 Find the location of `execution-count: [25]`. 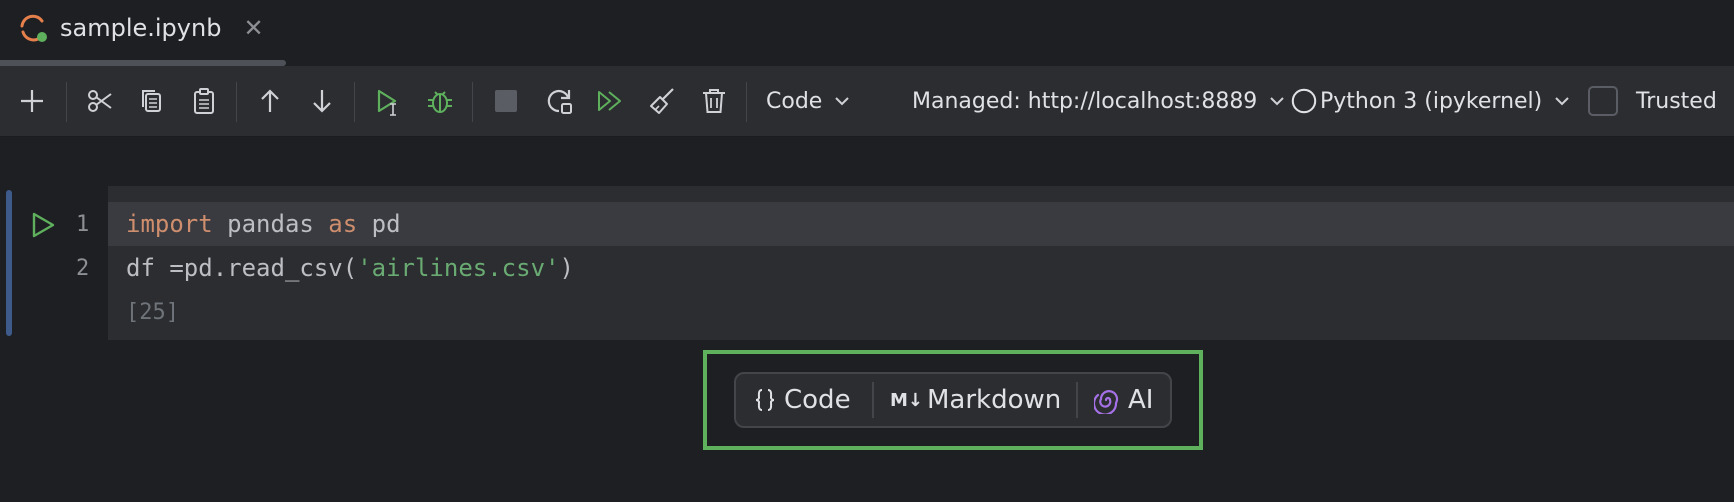

execution-count: [25] is located at coordinates (152, 312).